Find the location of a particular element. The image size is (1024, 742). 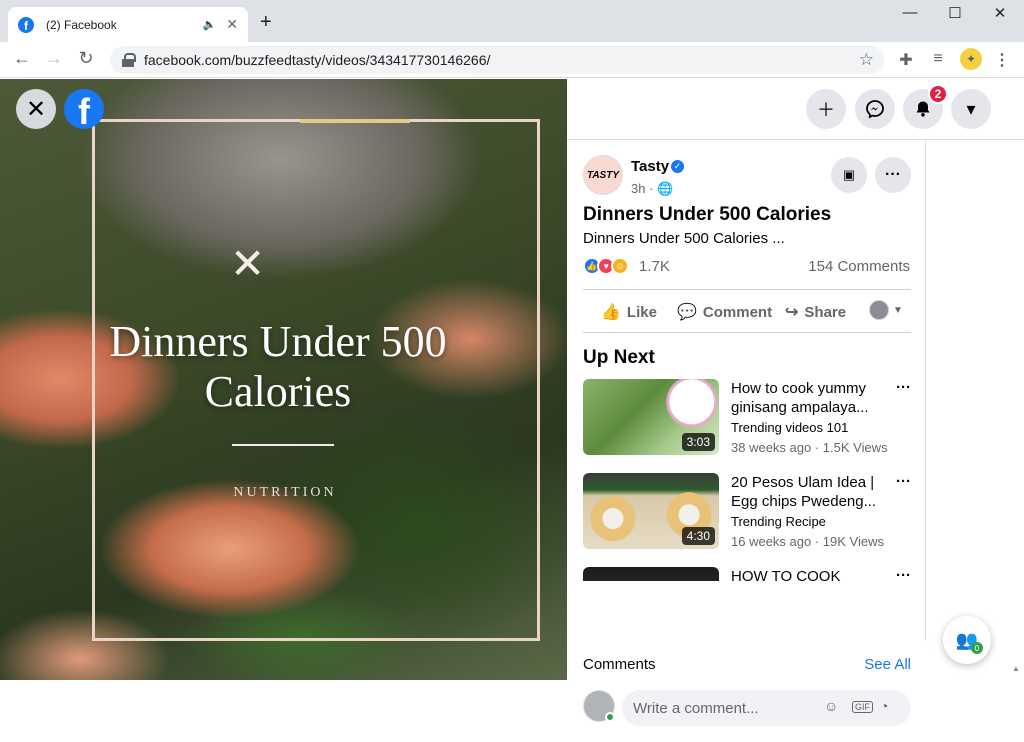

video-title: HOW TO COOK is located at coordinates (811, 574).